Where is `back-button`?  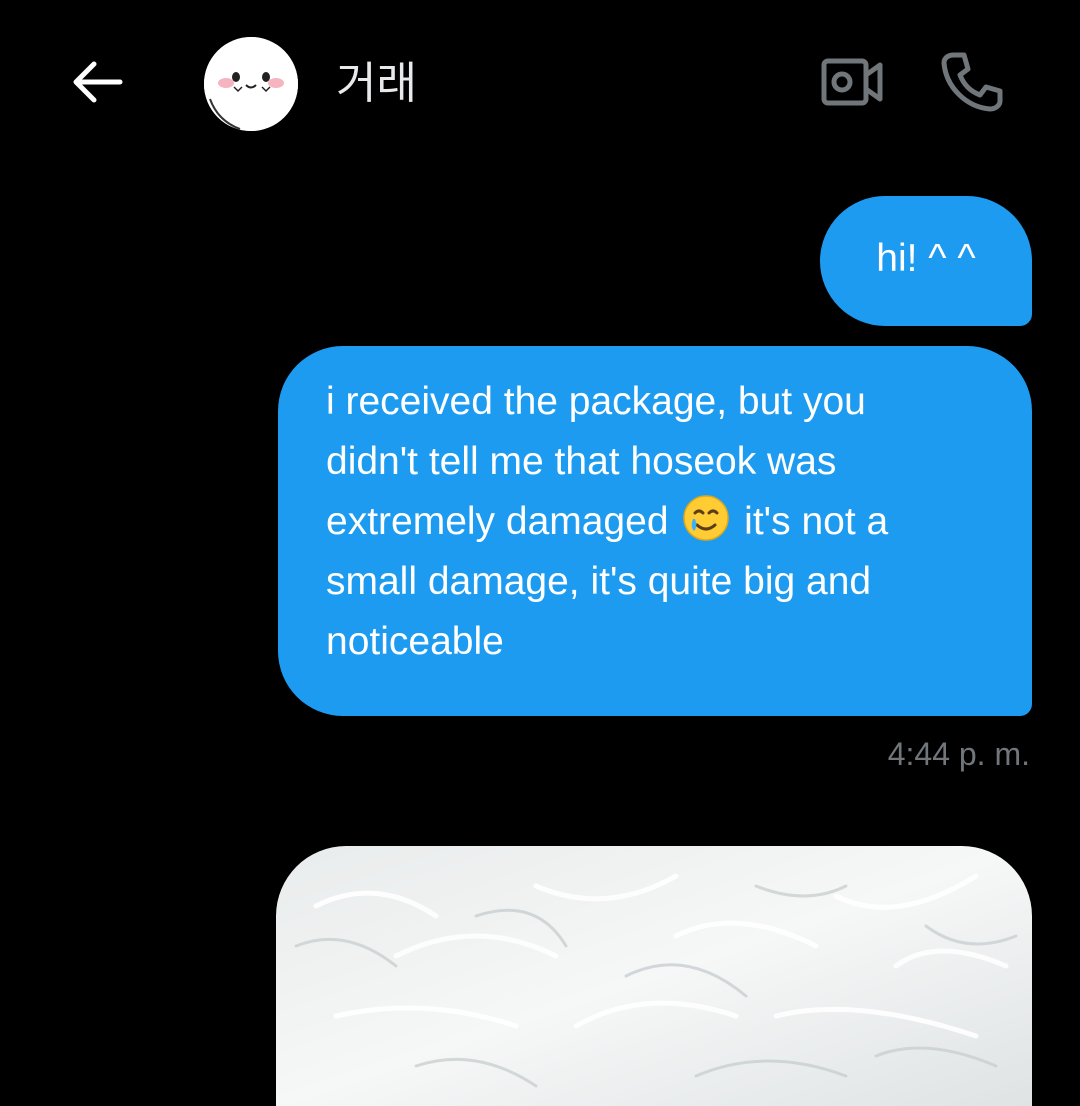
back-button is located at coordinates (96, 82).